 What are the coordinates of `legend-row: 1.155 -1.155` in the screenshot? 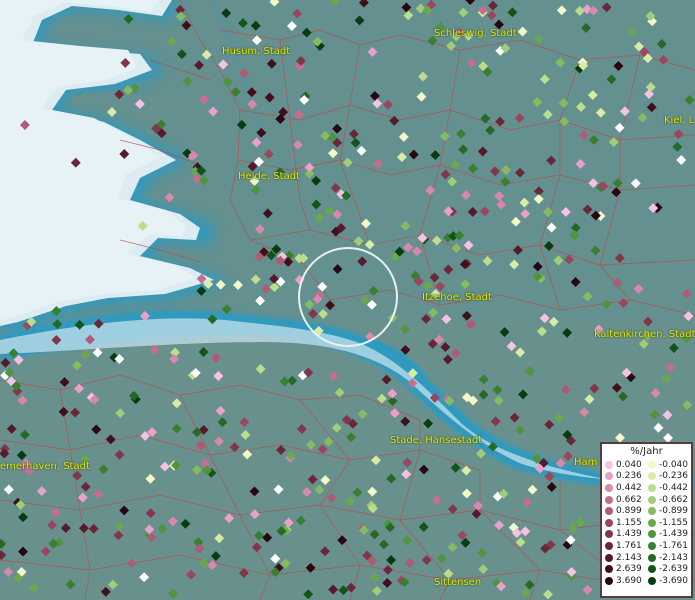 It's located at (648, 523).